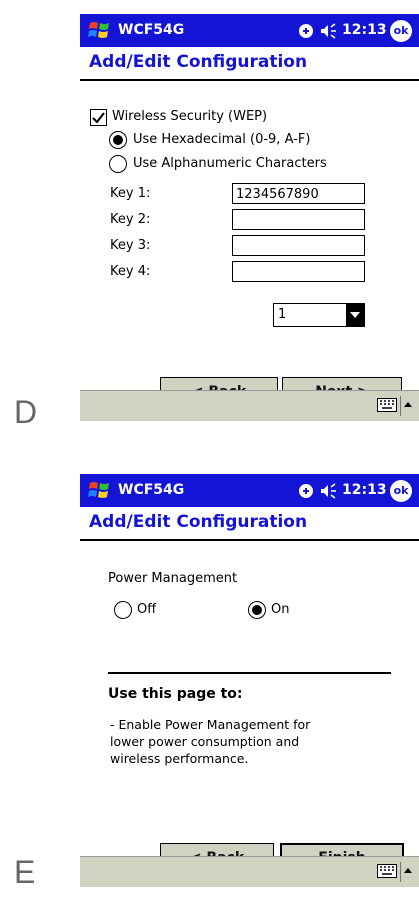 The image size is (419, 914). Describe the element at coordinates (282, 314) in the screenshot. I see `default-key-value: 1` at that location.